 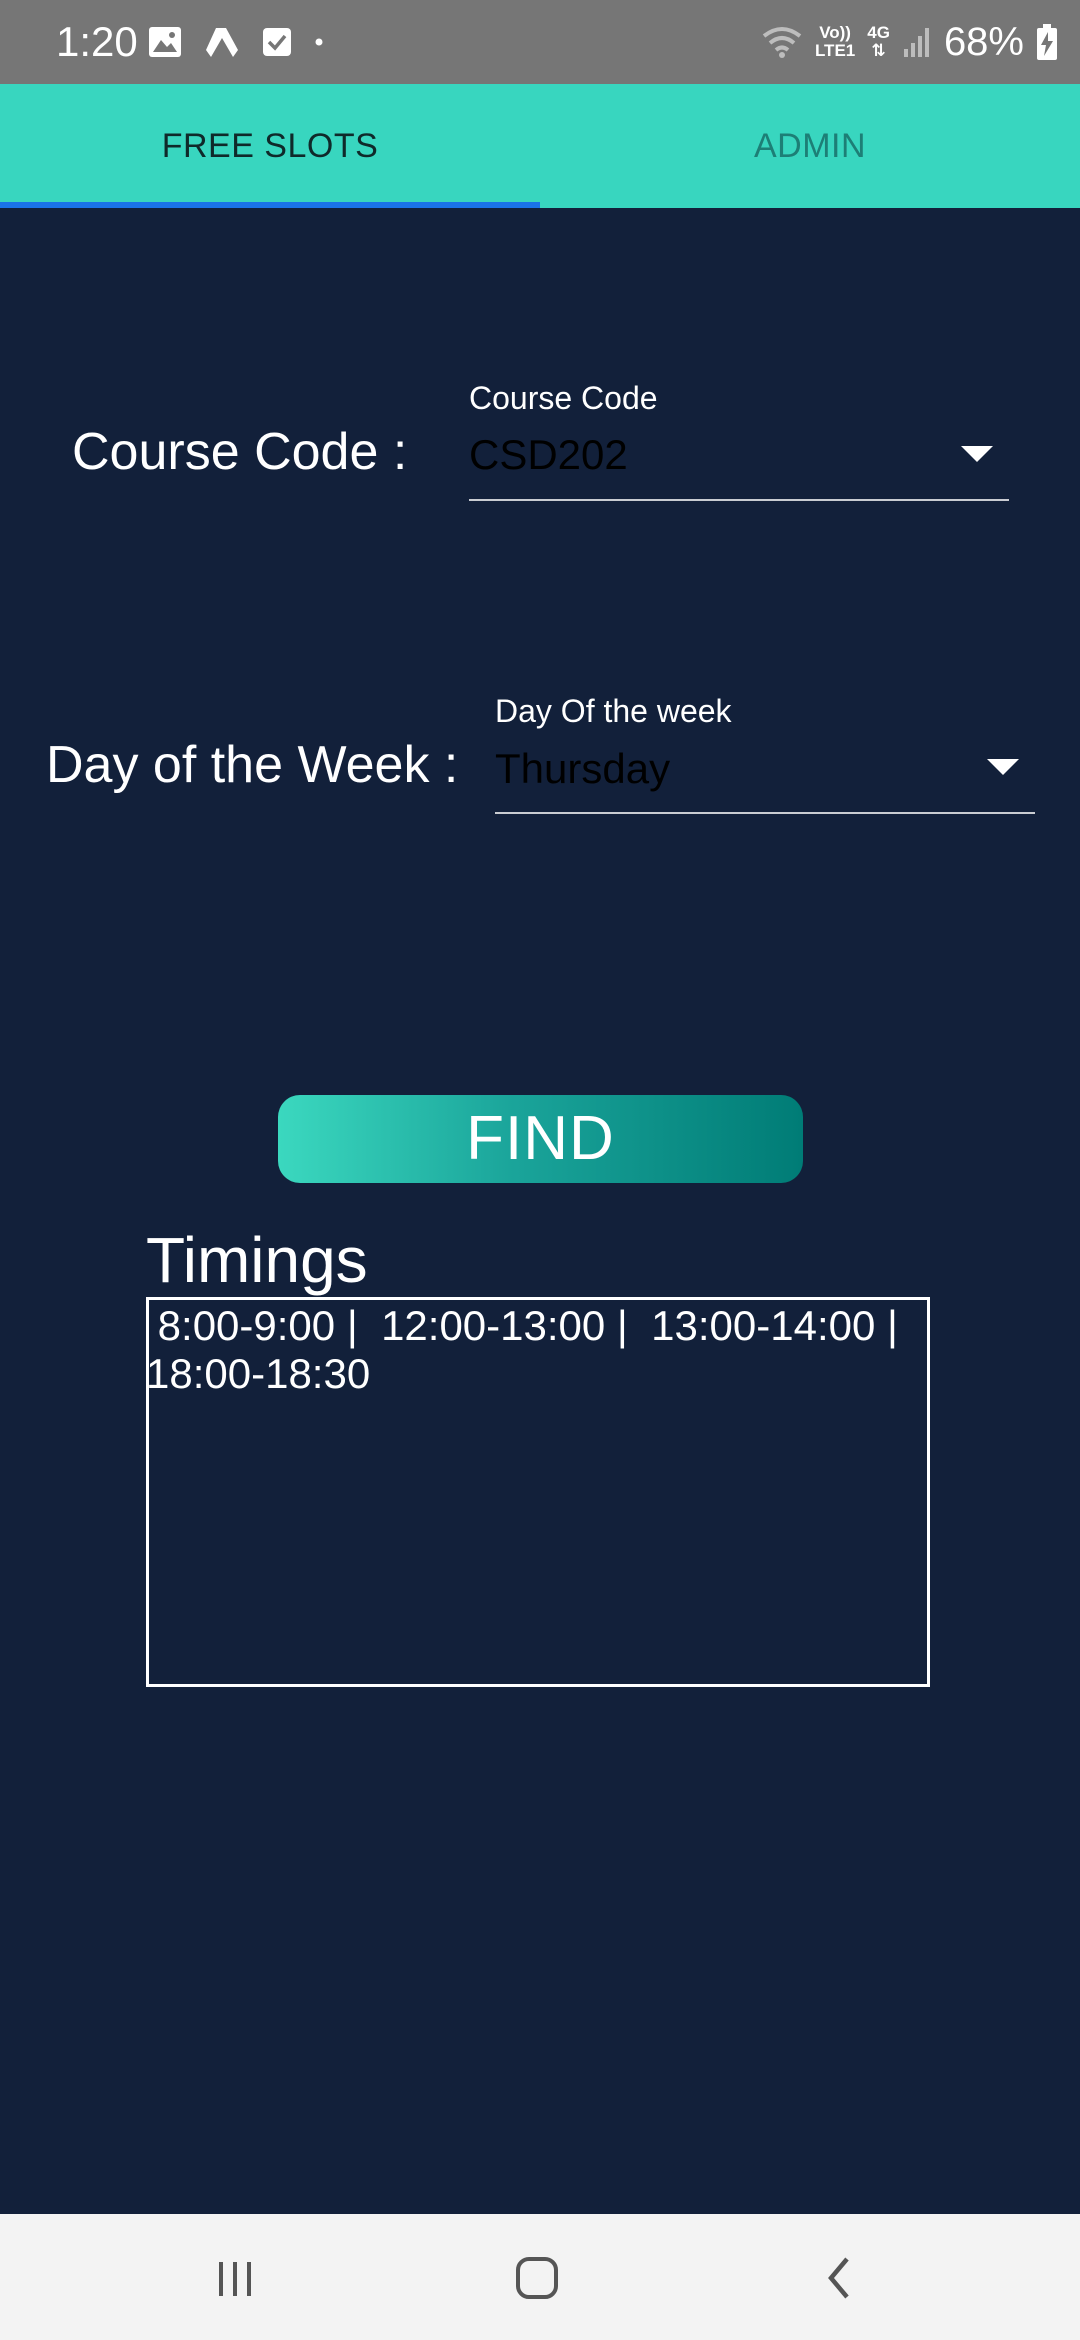 I want to click on course-code-floating-label: Course Code, so click(x=563, y=398).